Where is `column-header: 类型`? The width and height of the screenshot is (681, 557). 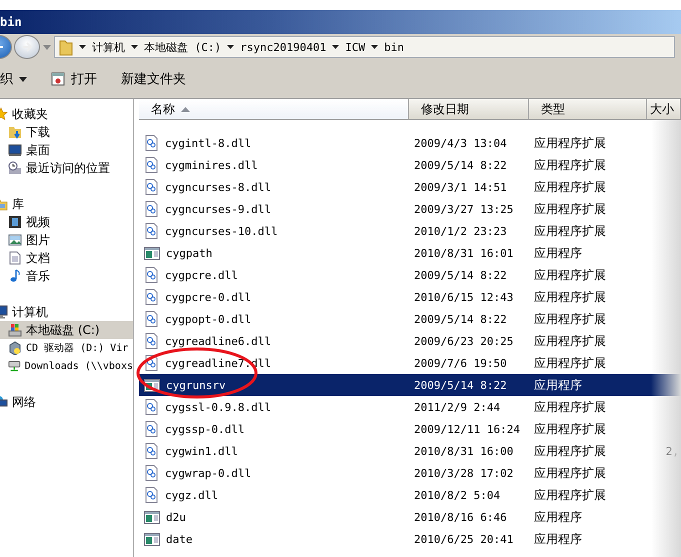 column-header: 类型 is located at coordinates (588, 109).